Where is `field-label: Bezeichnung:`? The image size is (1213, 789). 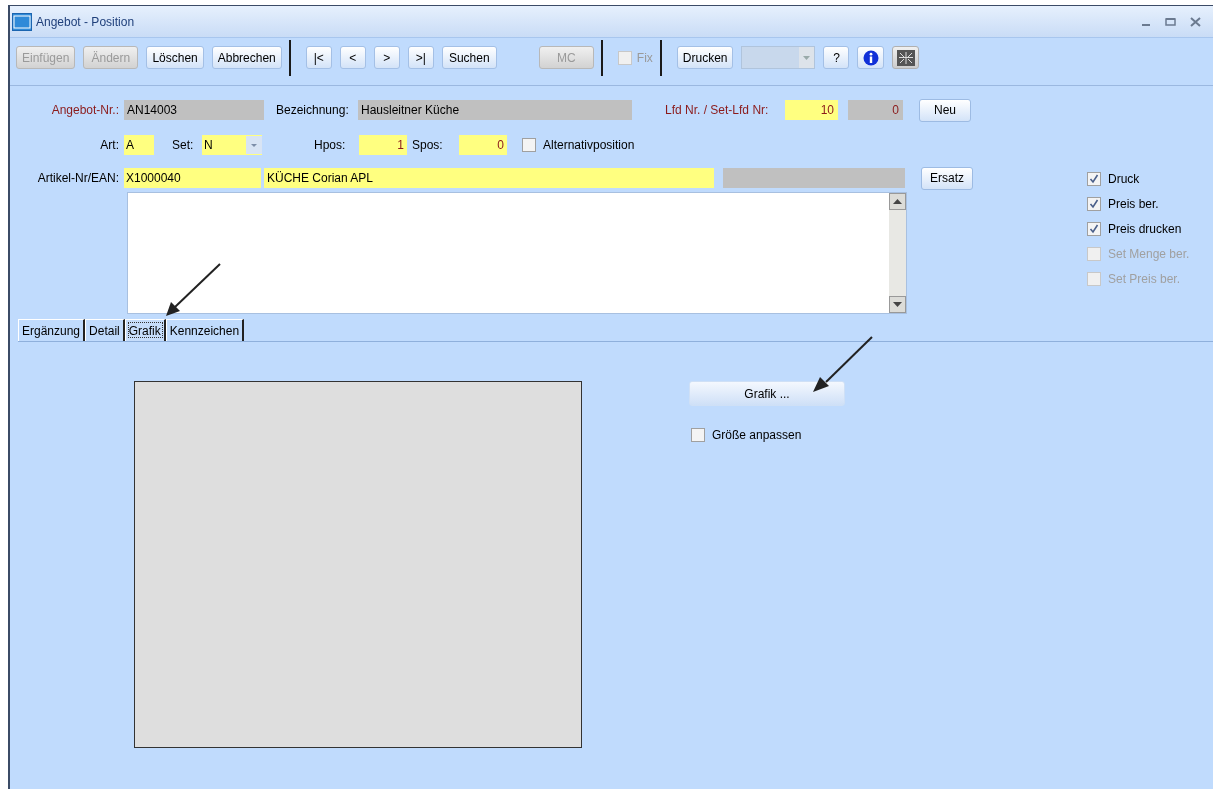 field-label: Bezeichnung: is located at coordinates (313, 110).